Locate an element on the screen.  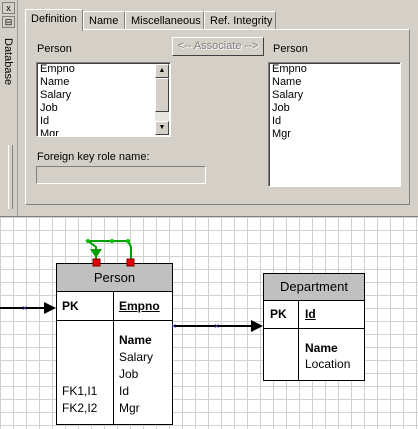
department-entity: Department PK Id Name Location is located at coordinates (314, 327).